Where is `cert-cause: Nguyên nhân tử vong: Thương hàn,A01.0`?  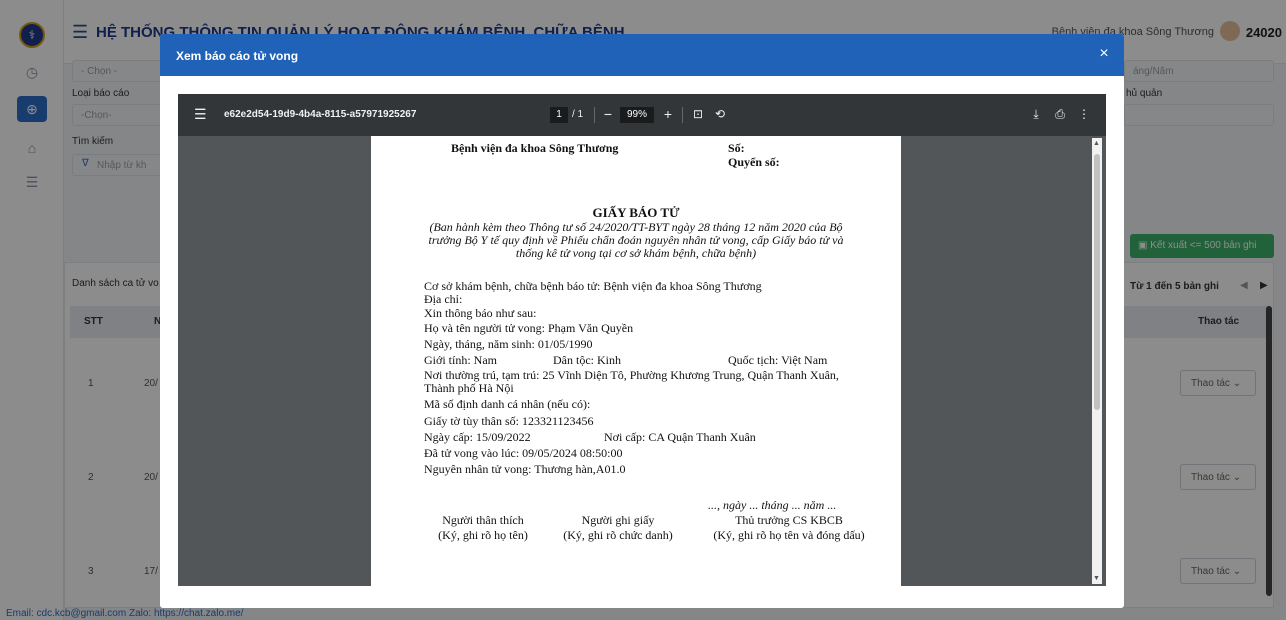 cert-cause: Nguyên nhân tử vong: Thương hàn,A01.0 is located at coordinates (525, 469).